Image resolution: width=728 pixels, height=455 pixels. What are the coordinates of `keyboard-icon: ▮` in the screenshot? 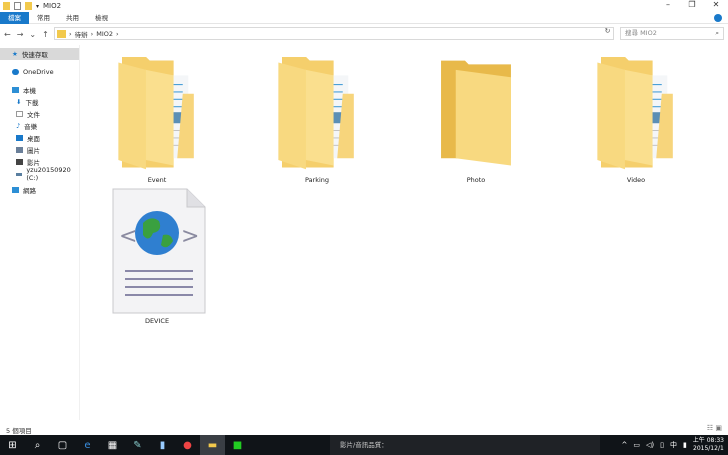 It's located at (685, 445).